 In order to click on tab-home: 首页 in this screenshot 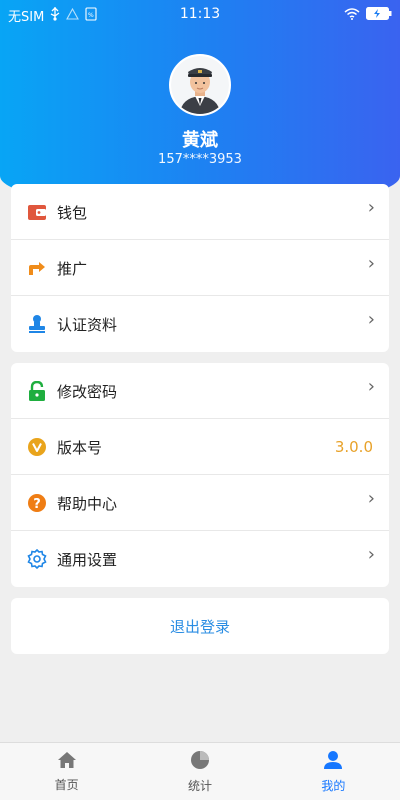, I will do `click(66, 771)`.